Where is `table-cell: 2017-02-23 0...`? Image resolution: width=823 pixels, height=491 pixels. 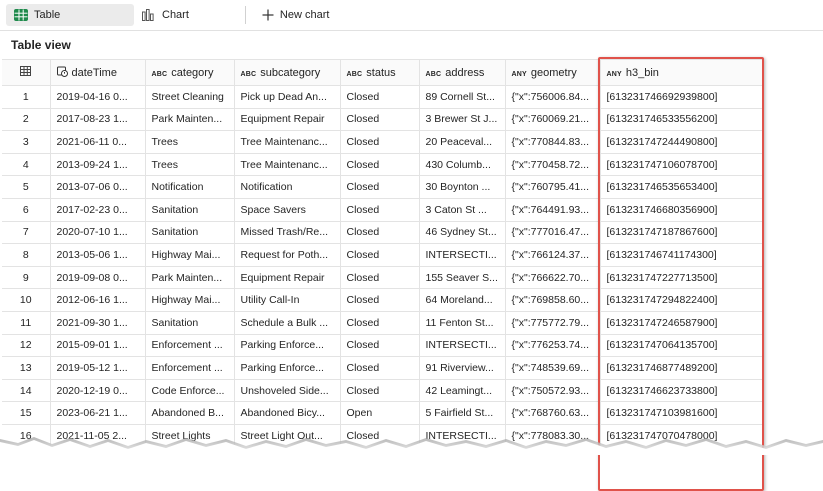
table-cell: 2017-02-23 0... is located at coordinates (97, 209).